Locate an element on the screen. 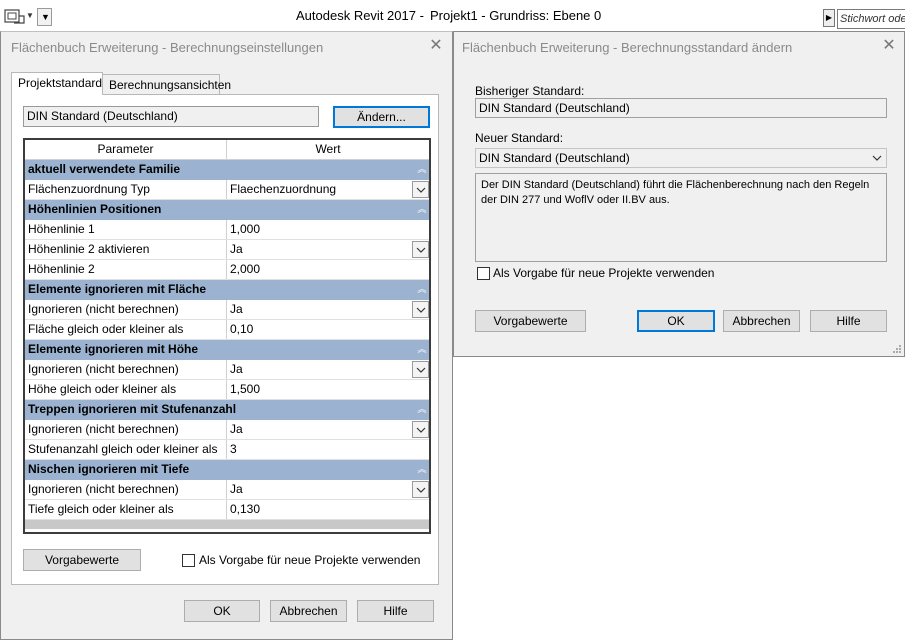 This screenshot has height=640, width=905. change-help-button: Hilfe is located at coordinates (848, 321).